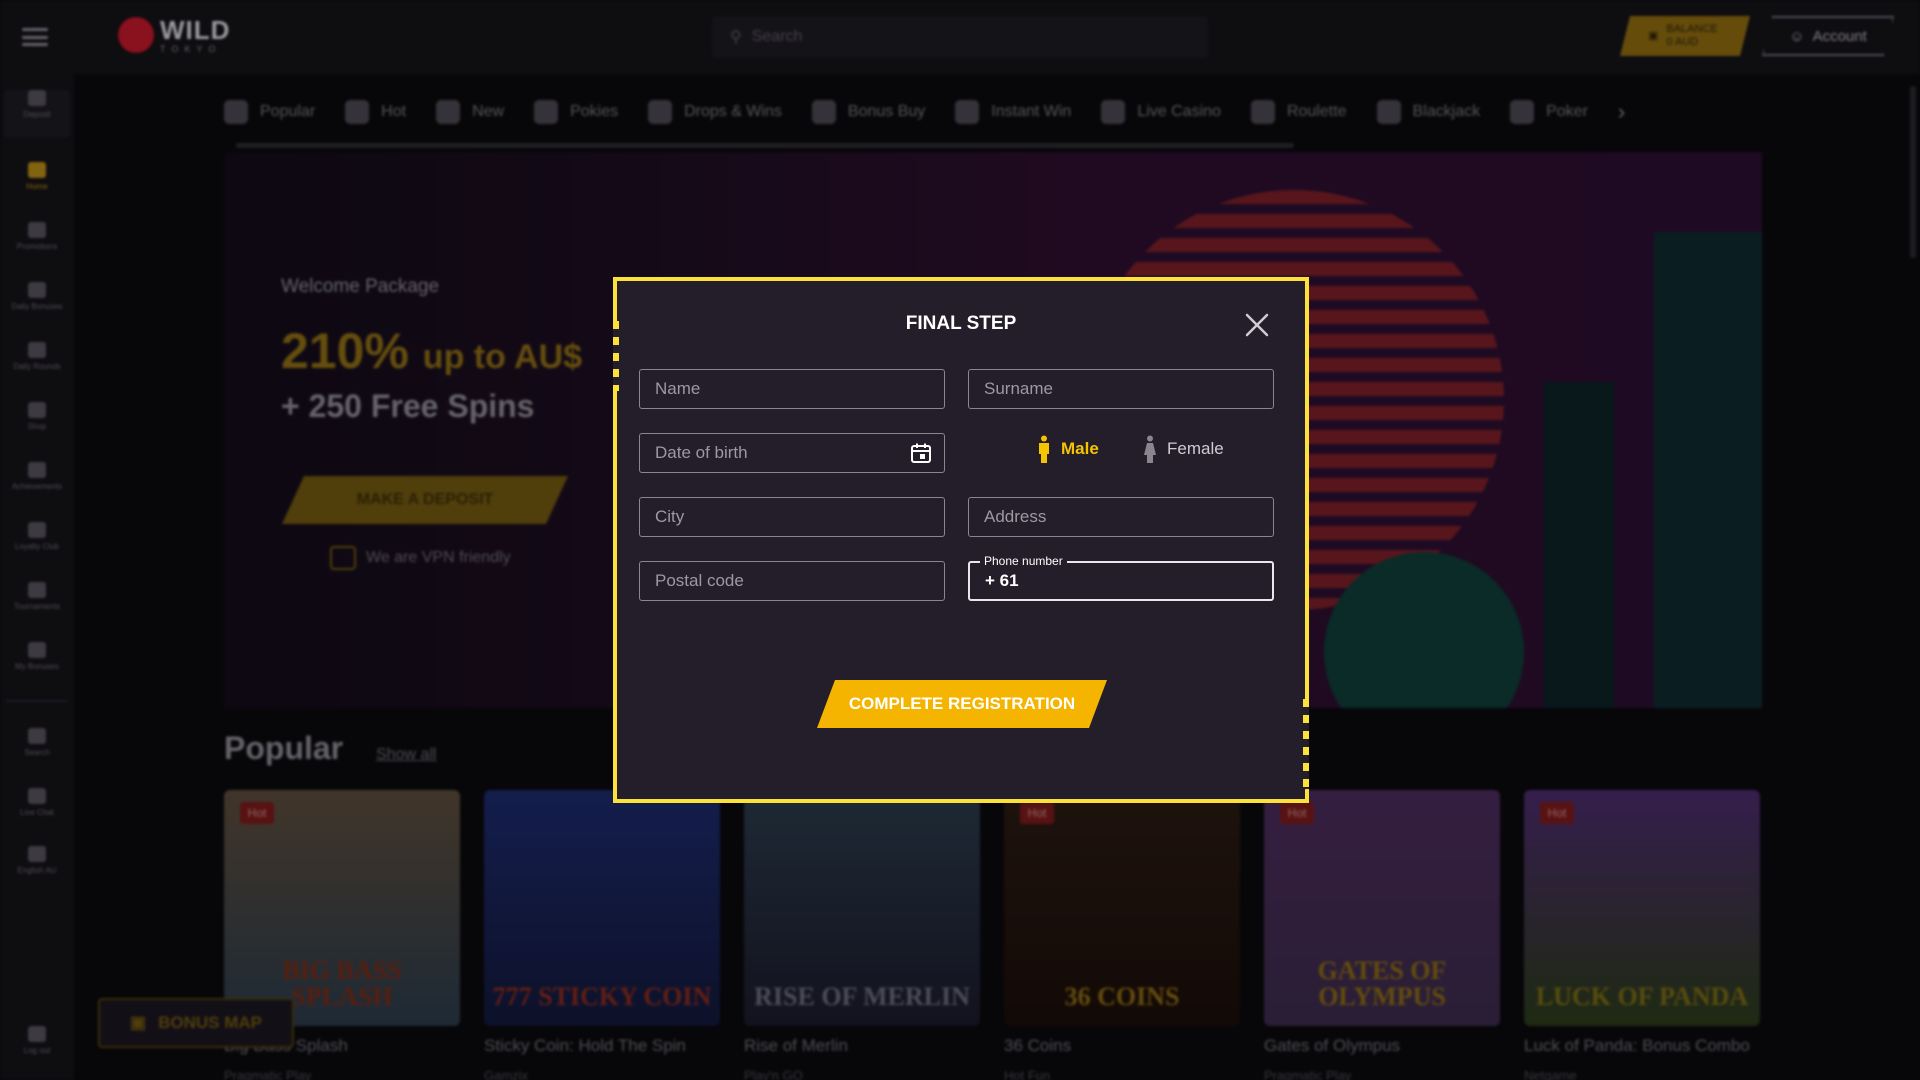  Describe the element at coordinates (1002, 580) in the screenshot. I see `phone-prefix: + 61` at that location.